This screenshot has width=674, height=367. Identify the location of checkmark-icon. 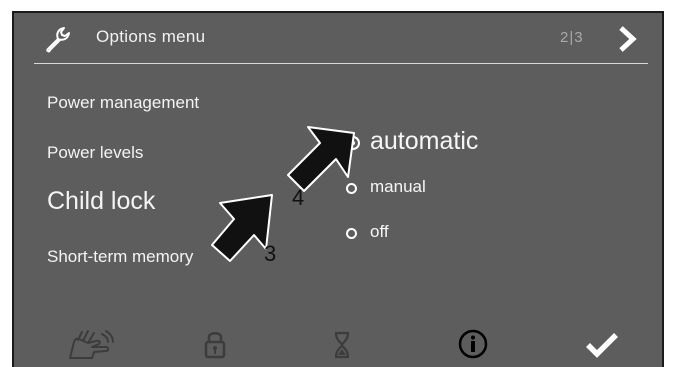
(602, 345).